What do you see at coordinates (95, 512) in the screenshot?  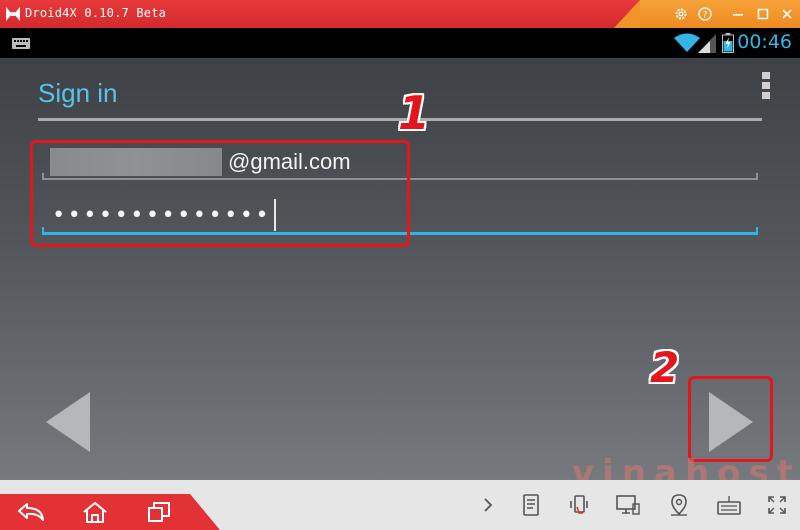 I see `home-icon` at bounding box center [95, 512].